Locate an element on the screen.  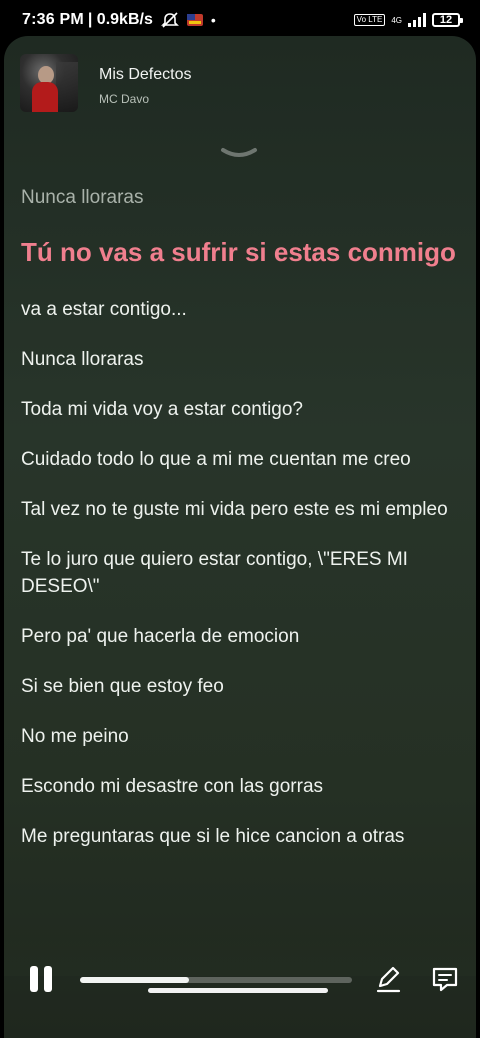
lyric-line: No me peino is located at coordinates (241, 736).